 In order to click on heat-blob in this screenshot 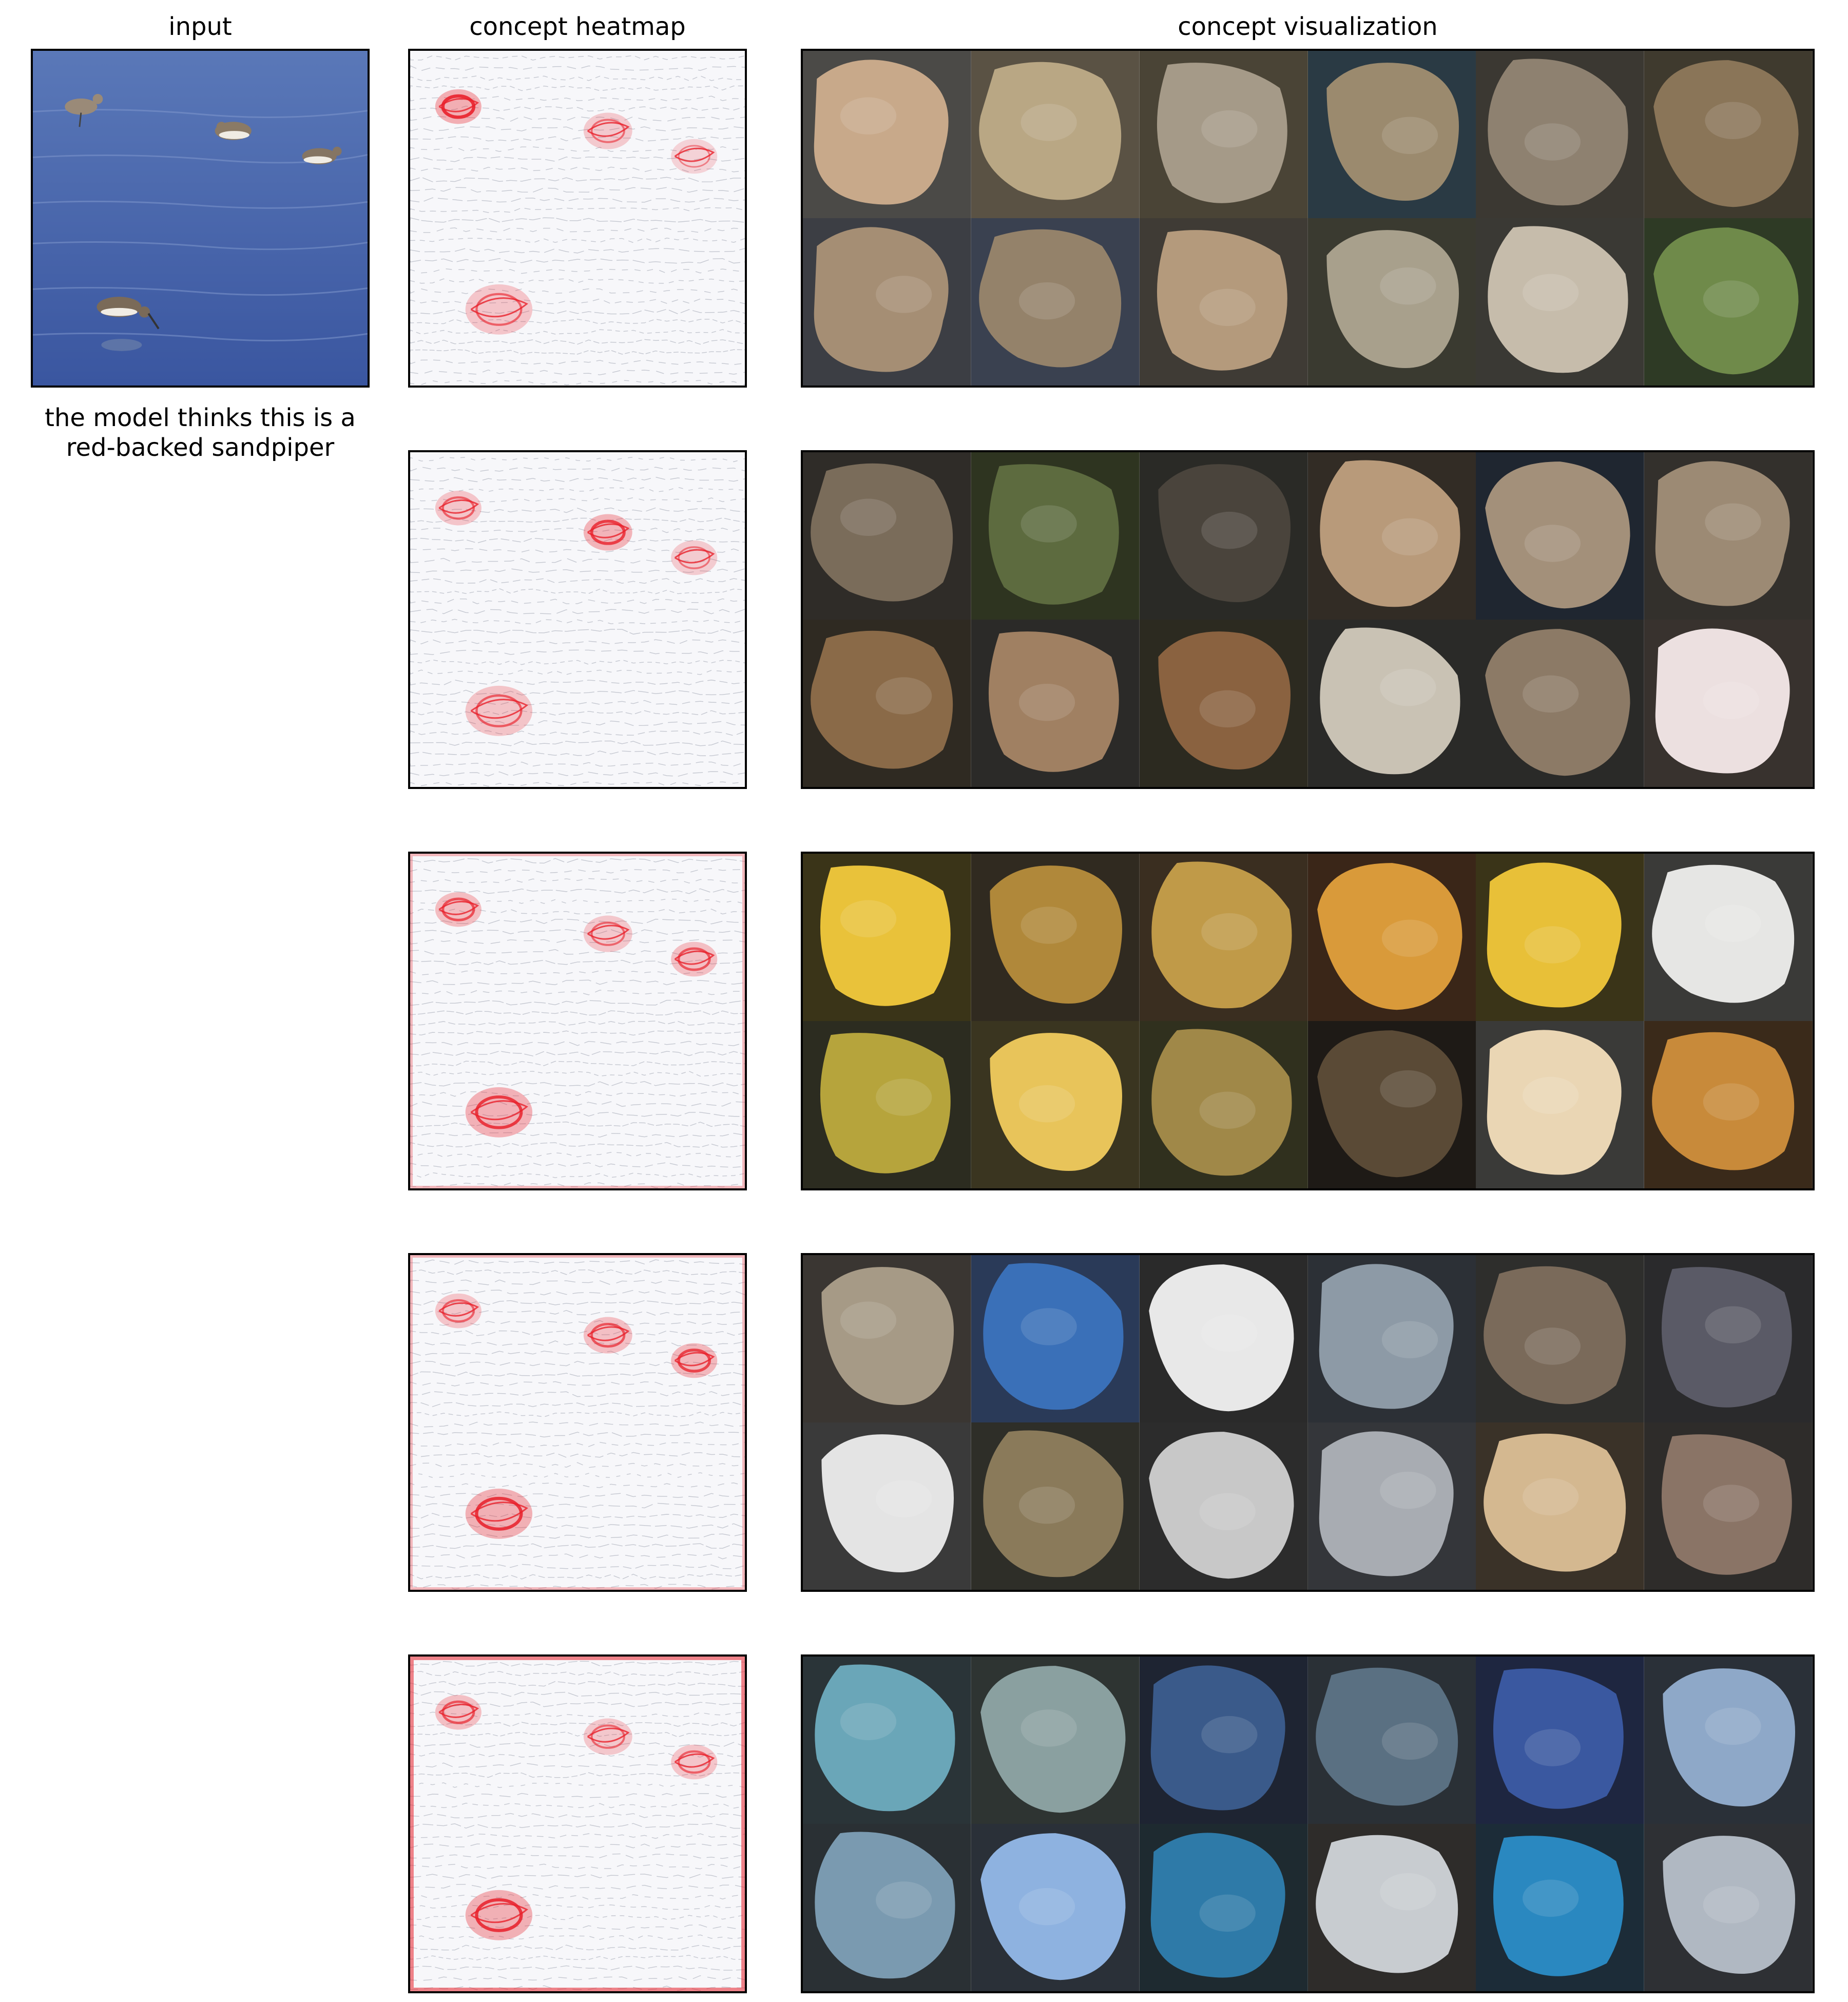, I will do `click(499, 309)`.